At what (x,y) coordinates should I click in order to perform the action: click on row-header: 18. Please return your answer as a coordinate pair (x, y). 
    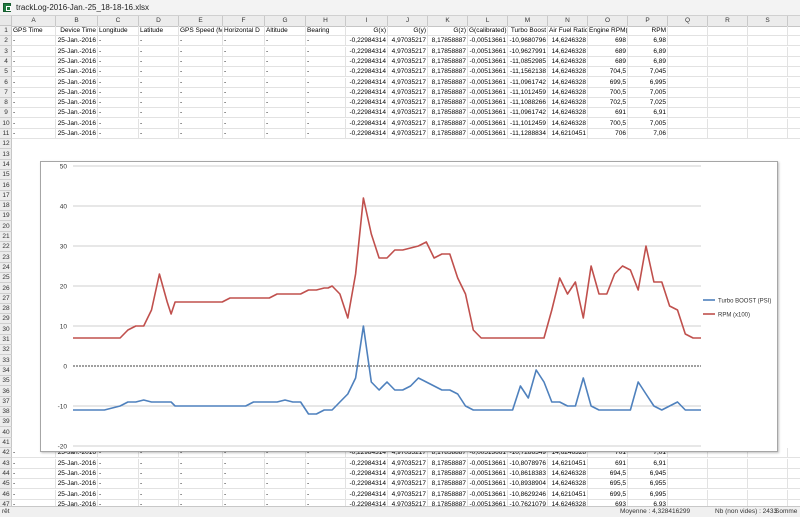
    Looking at the image, I should click on (6, 206).